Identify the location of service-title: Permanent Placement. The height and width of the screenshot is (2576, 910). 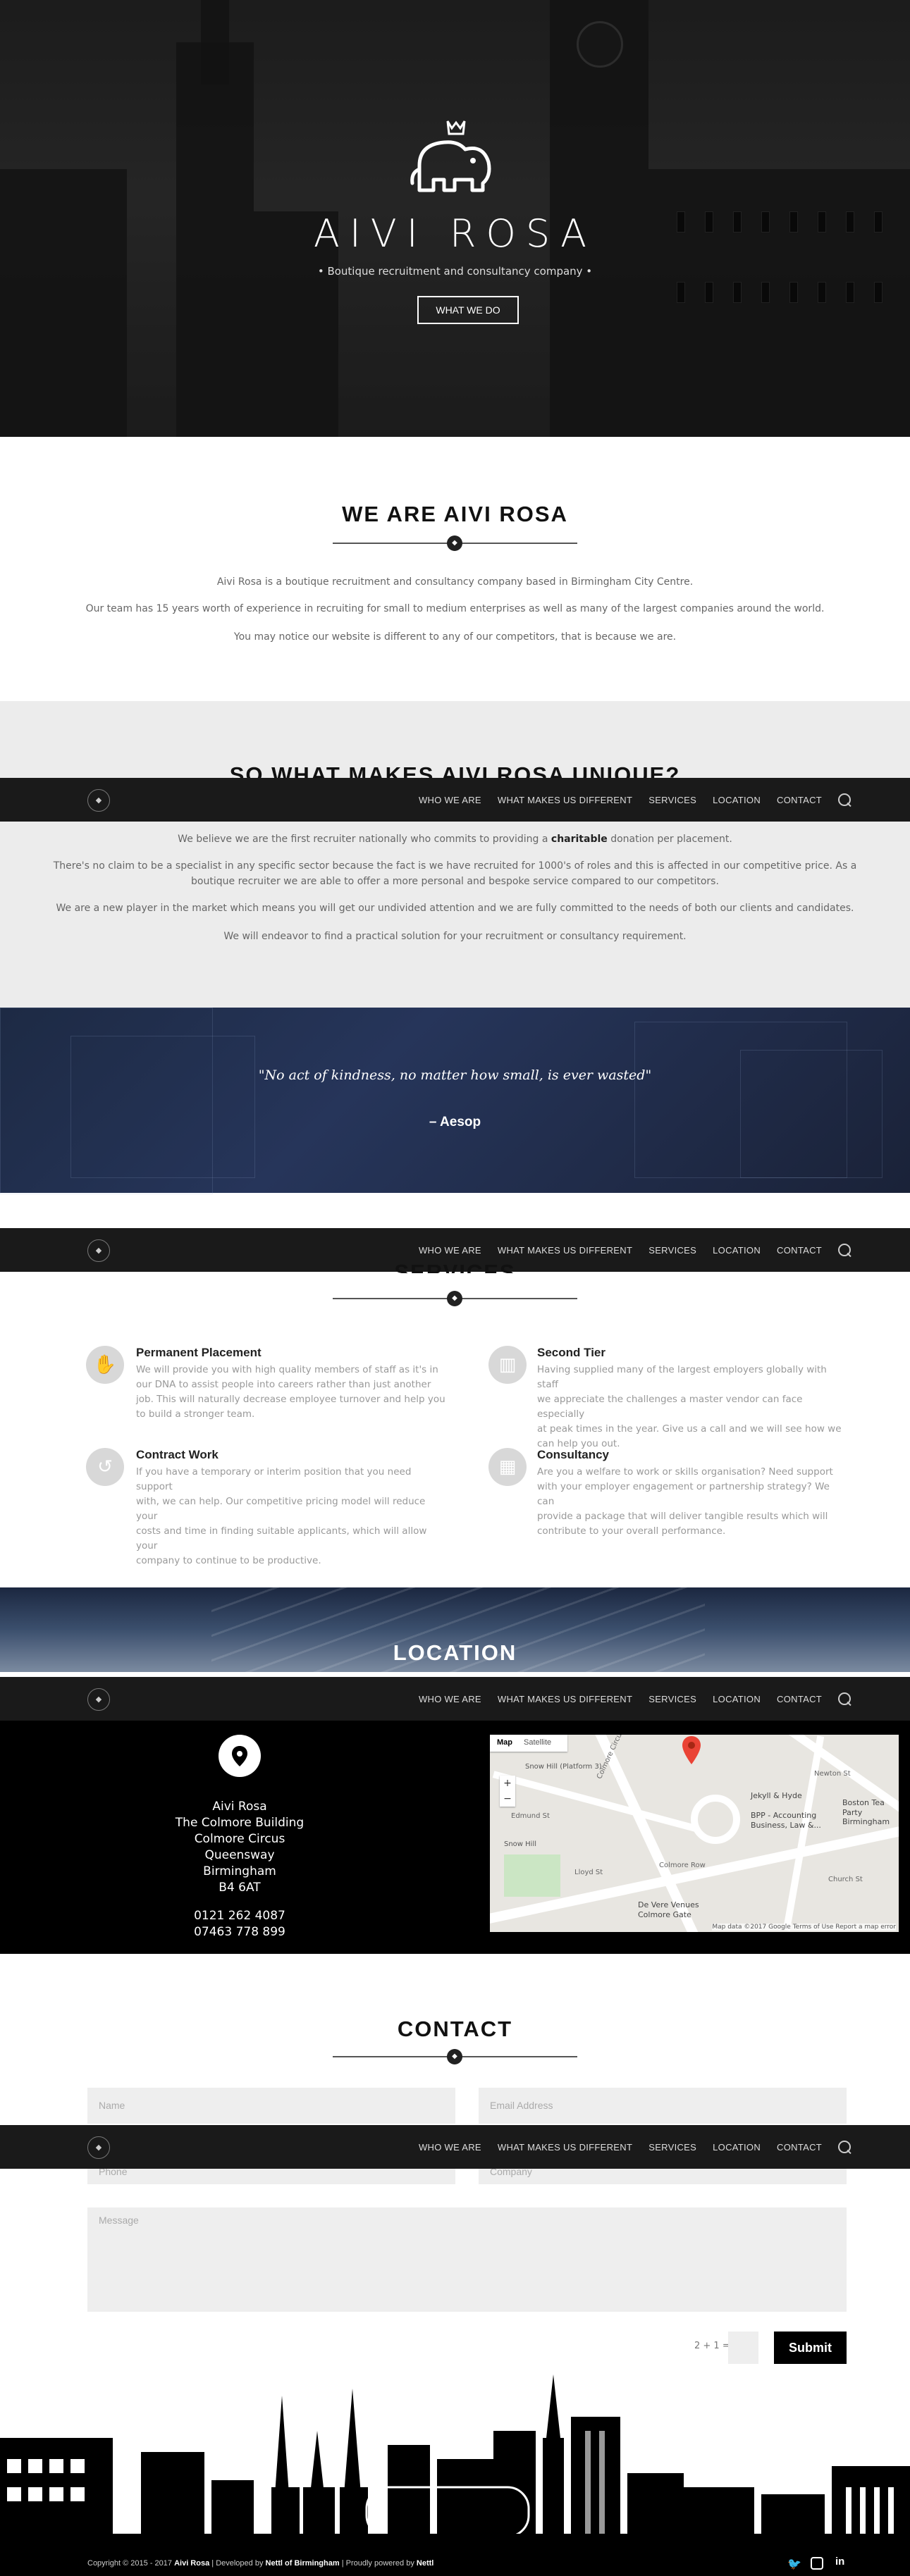
(199, 1352).